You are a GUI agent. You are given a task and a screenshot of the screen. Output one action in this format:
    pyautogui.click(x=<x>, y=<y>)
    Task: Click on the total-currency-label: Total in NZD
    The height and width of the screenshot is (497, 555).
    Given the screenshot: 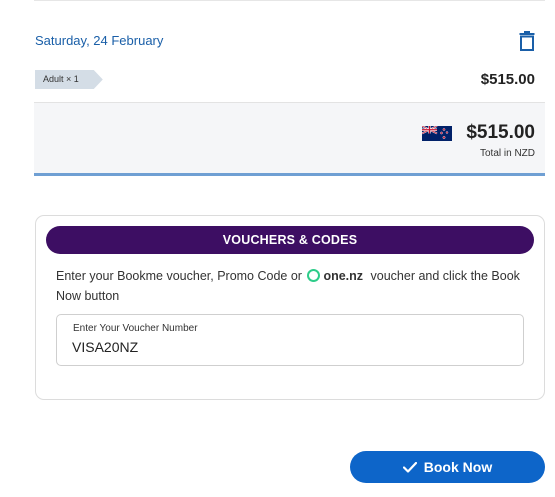 What is the action you would take?
    pyautogui.click(x=507, y=153)
    